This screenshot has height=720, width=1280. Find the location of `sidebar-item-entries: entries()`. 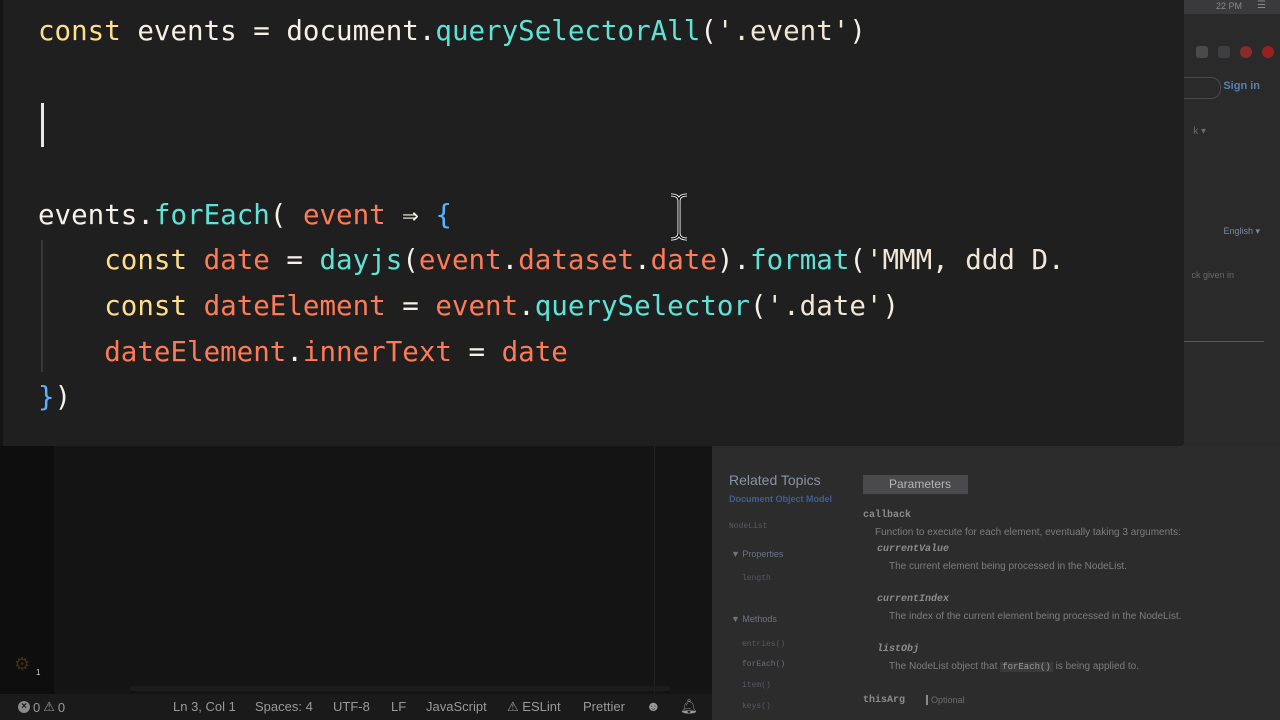

sidebar-item-entries: entries() is located at coordinates (763, 644).